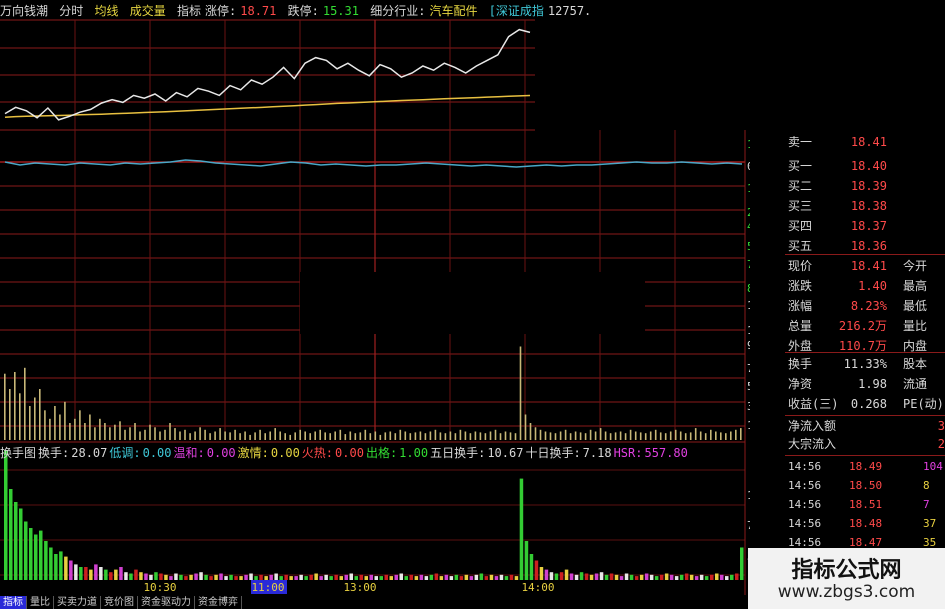  What do you see at coordinates (865, 444) in the screenshot?
I see `flow-row: 大宗流入 2` at bounding box center [865, 444].